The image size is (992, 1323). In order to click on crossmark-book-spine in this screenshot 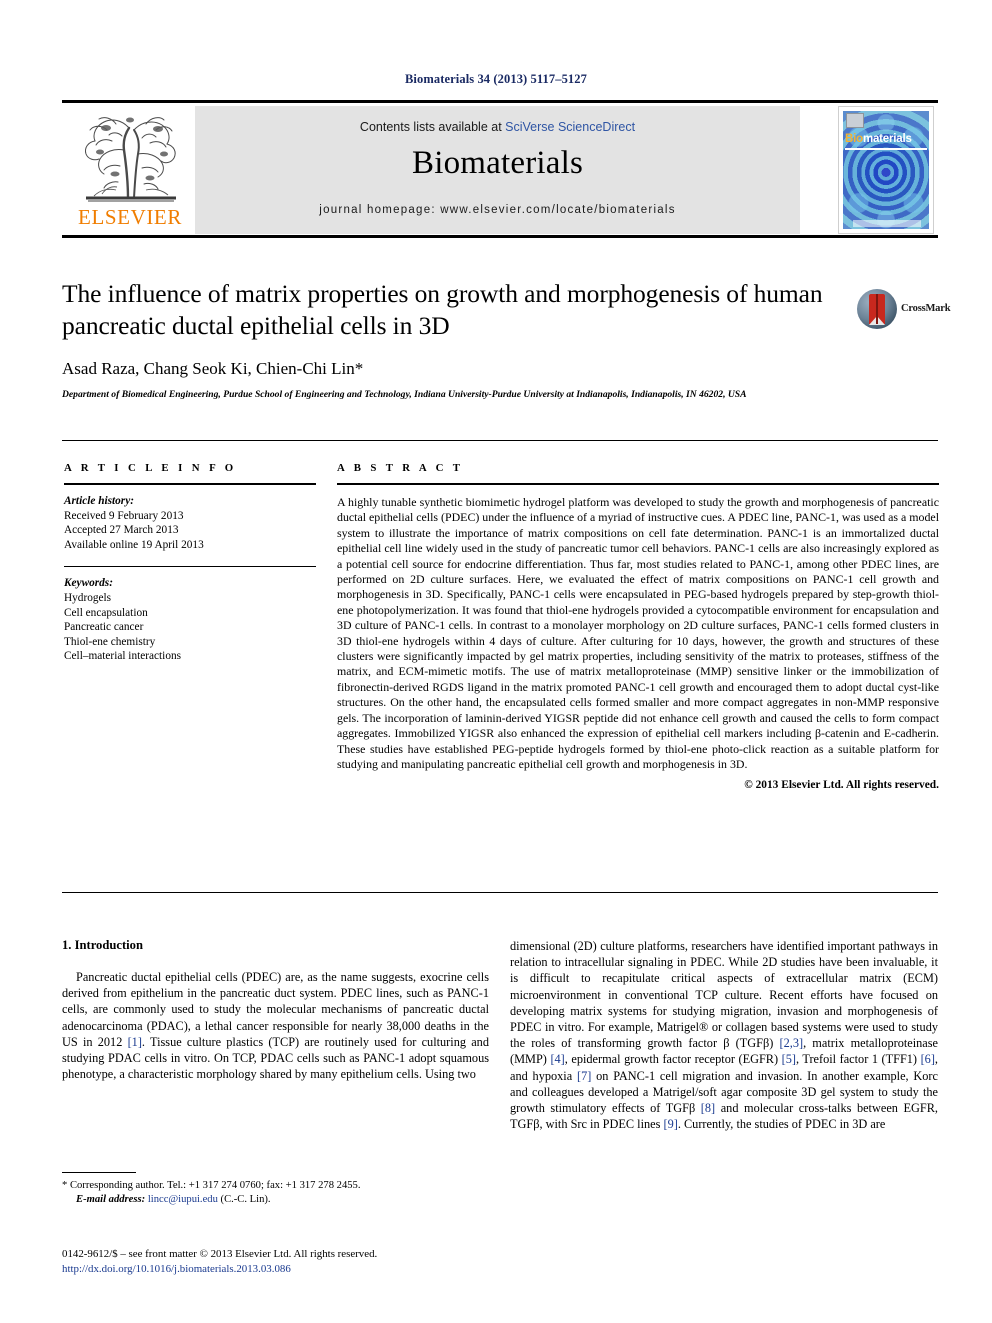, I will do `click(877, 309)`.